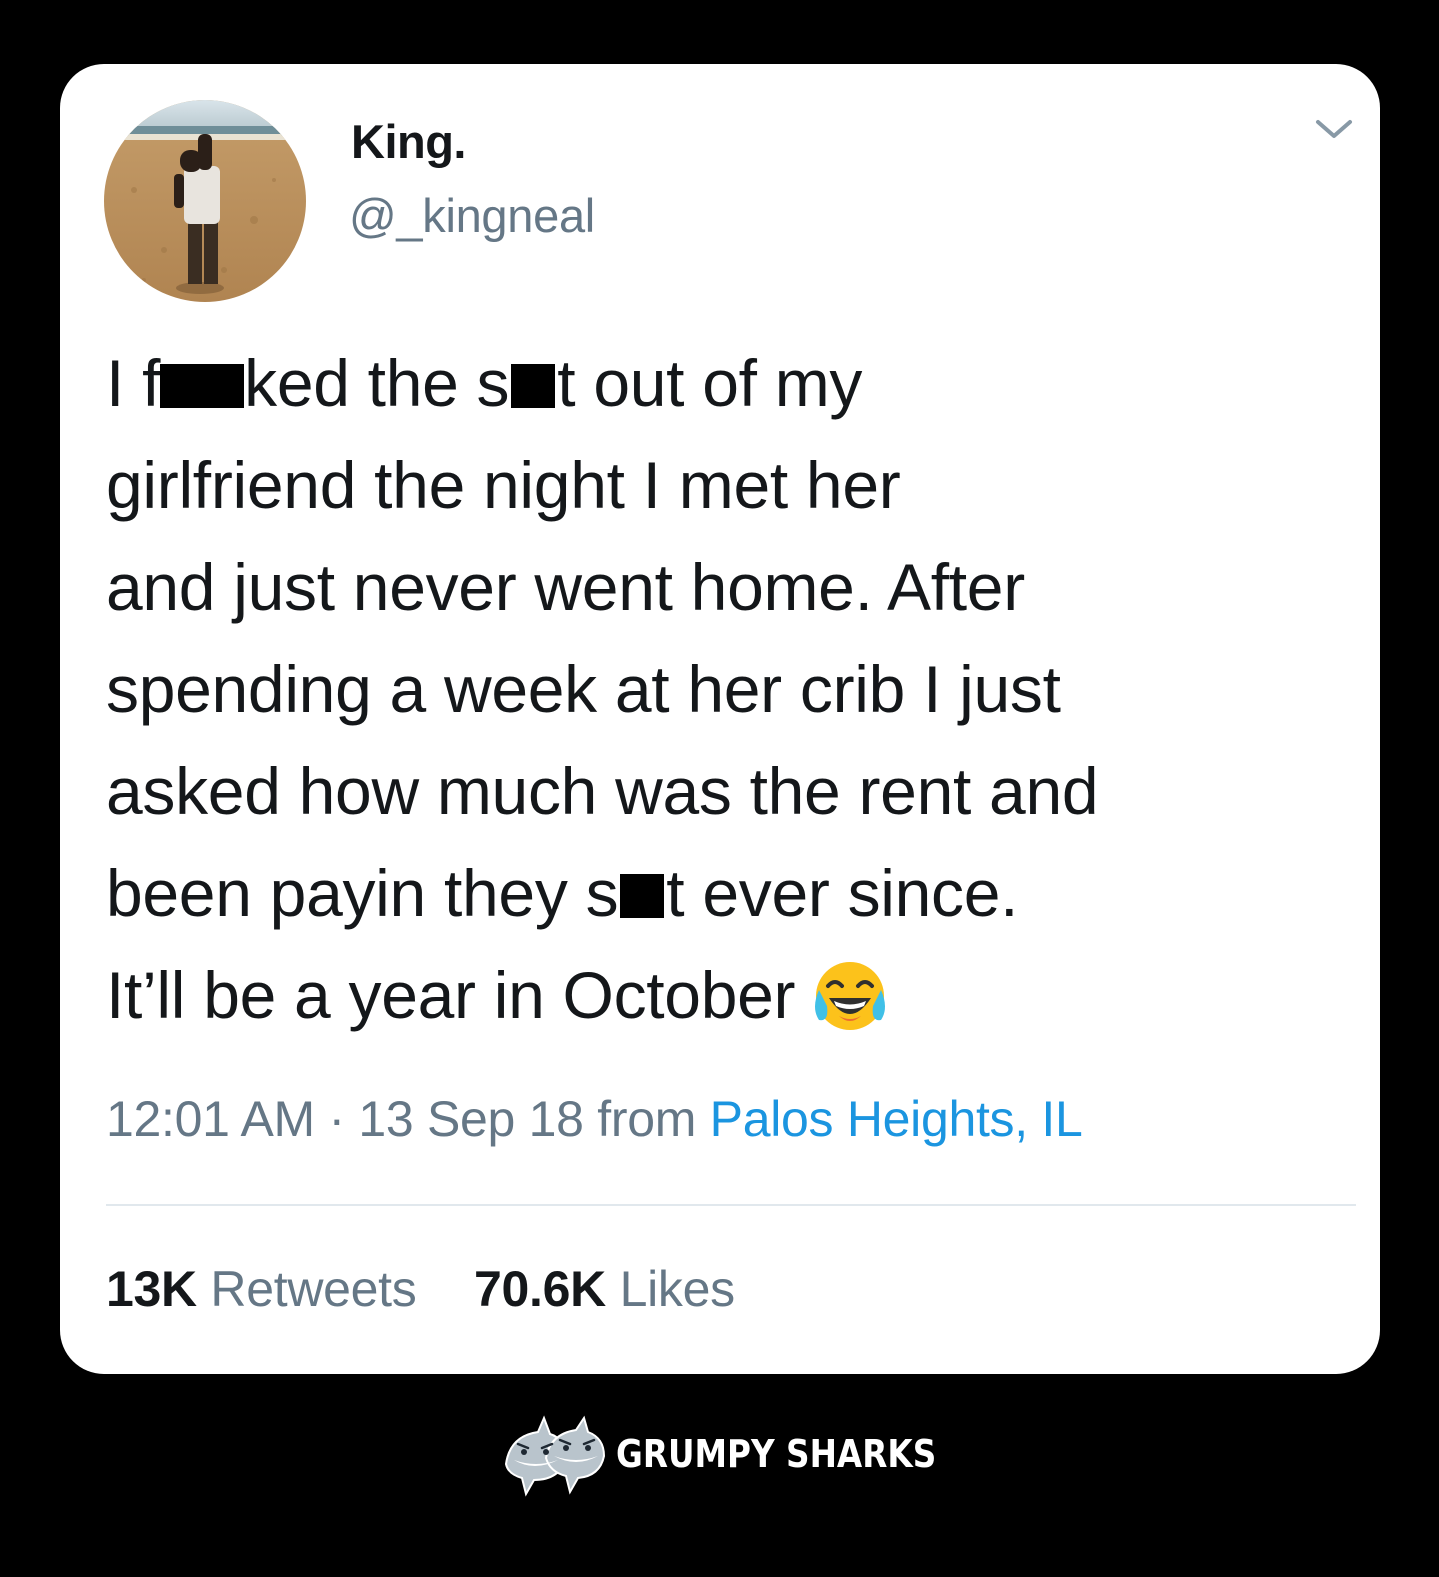  Describe the element at coordinates (313, 1289) in the screenshot. I see `retweets-label: Retweets` at that location.